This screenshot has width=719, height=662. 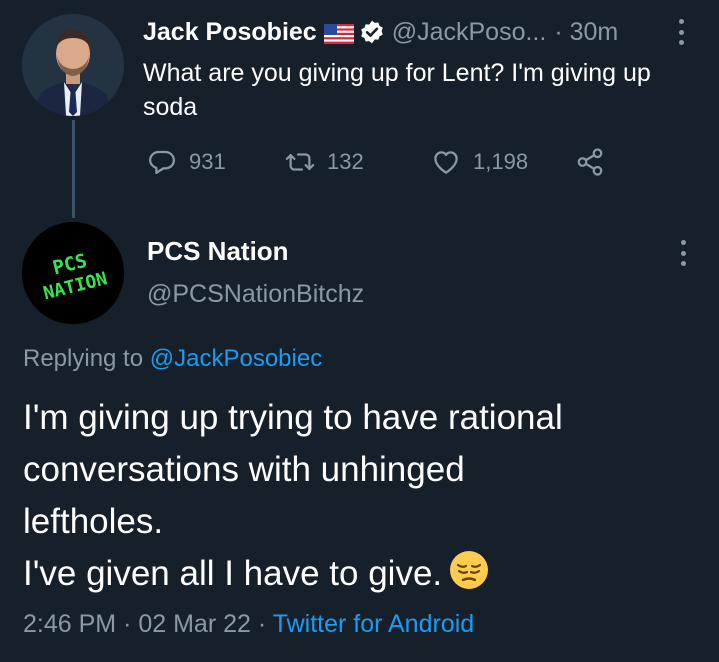 What do you see at coordinates (83, 358) in the screenshot?
I see `replying-to-prefix: Replying to` at bounding box center [83, 358].